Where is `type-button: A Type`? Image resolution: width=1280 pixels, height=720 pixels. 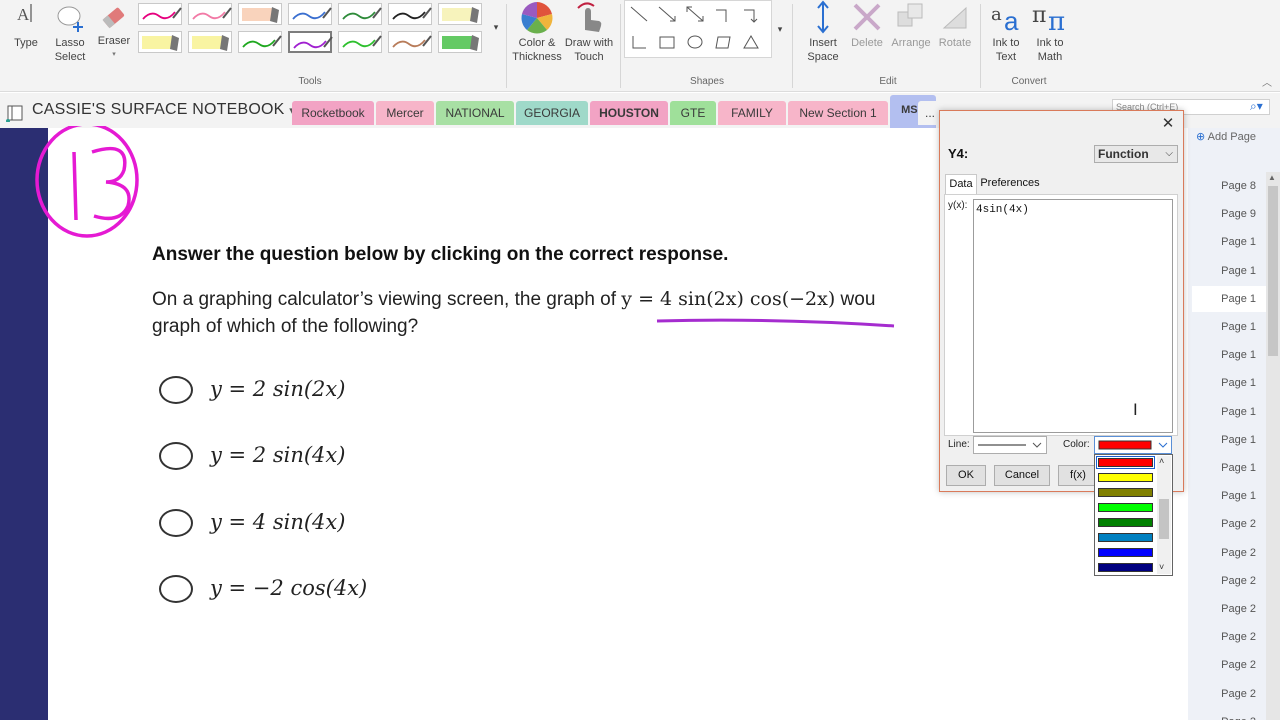
type-button: A Type is located at coordinates (26, 26).